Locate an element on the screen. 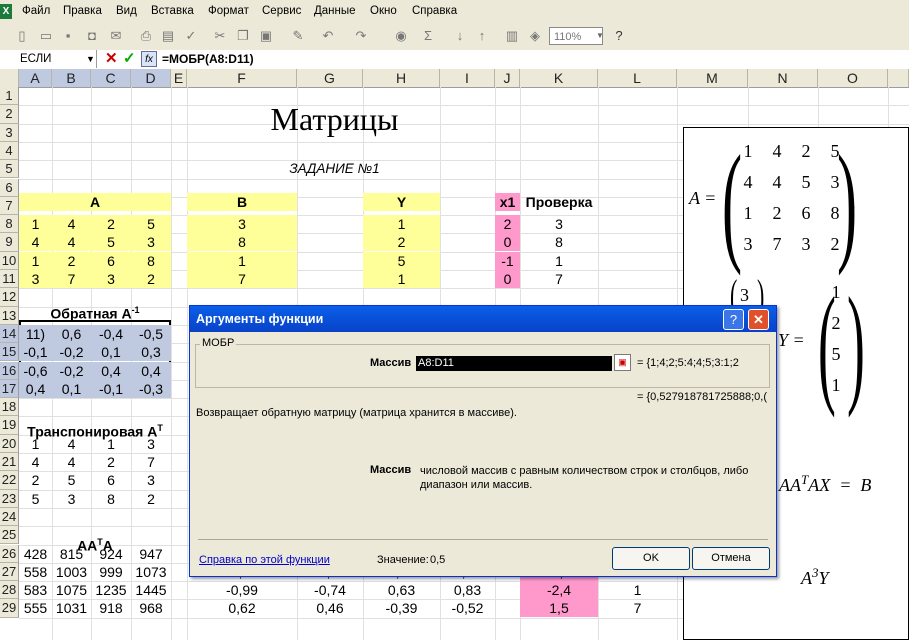  ok-button: OK is located at coordinates (651, 558).